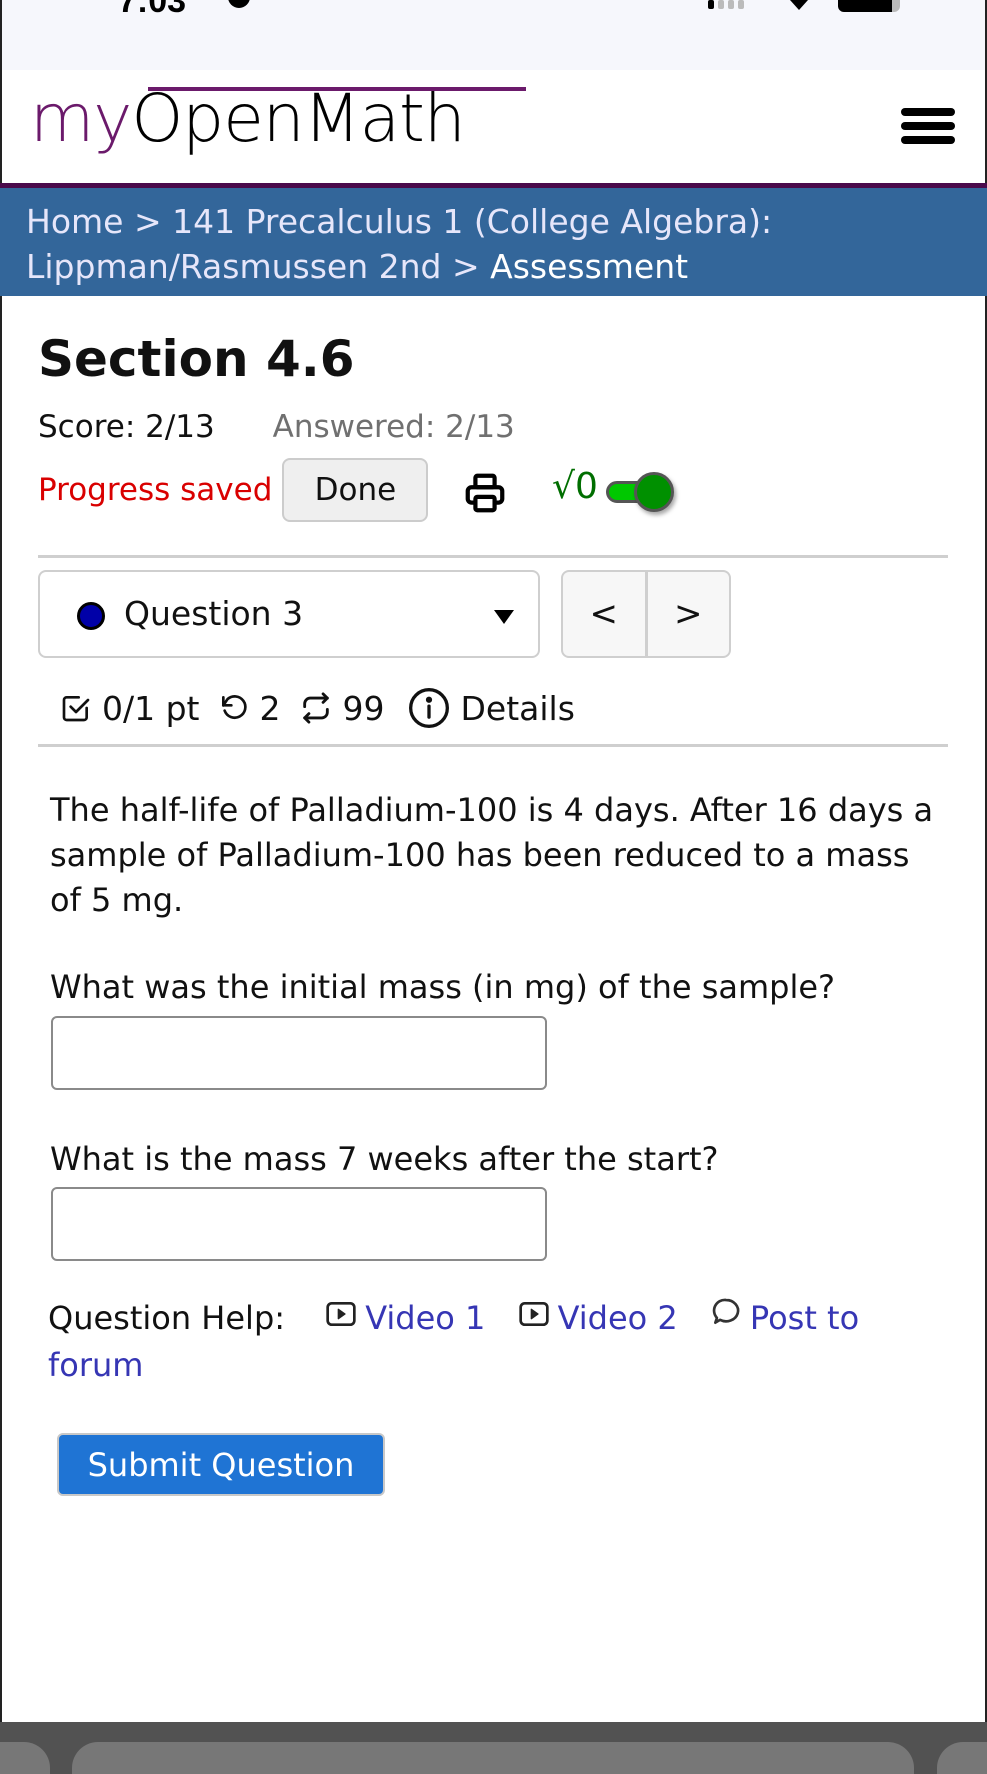  I want to click on retries-count: 2, so click(270, 708).